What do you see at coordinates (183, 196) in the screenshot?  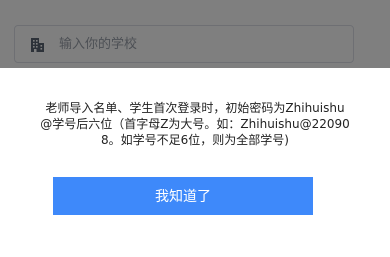 I see `confirm-button: 我知道了` at bounding box center [183, 196].